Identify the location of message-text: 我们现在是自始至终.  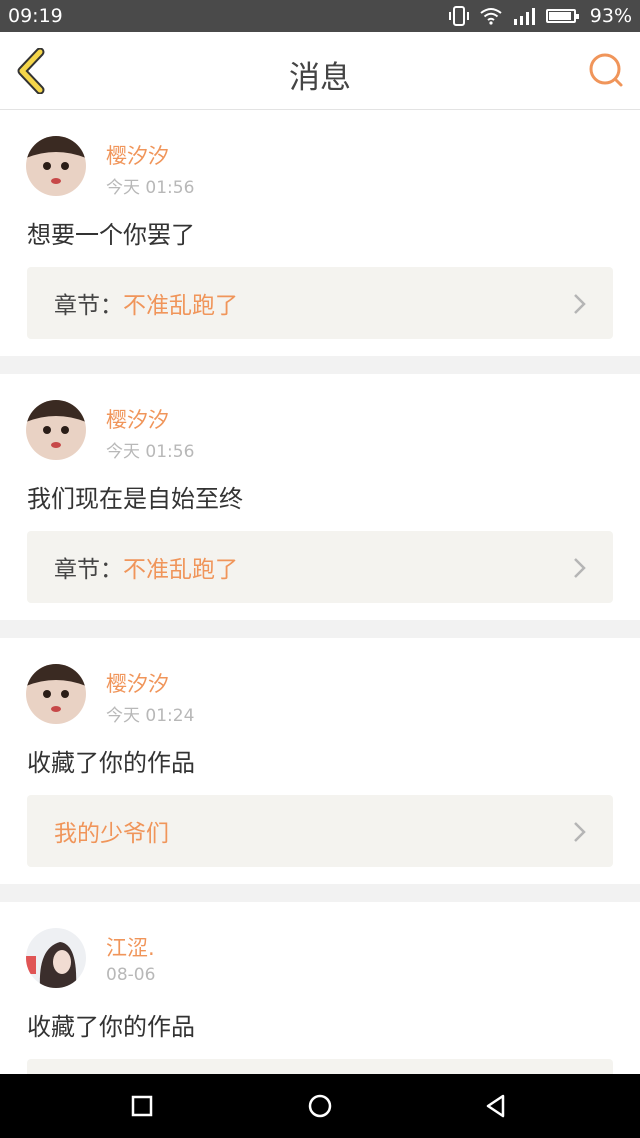
(135, 499).